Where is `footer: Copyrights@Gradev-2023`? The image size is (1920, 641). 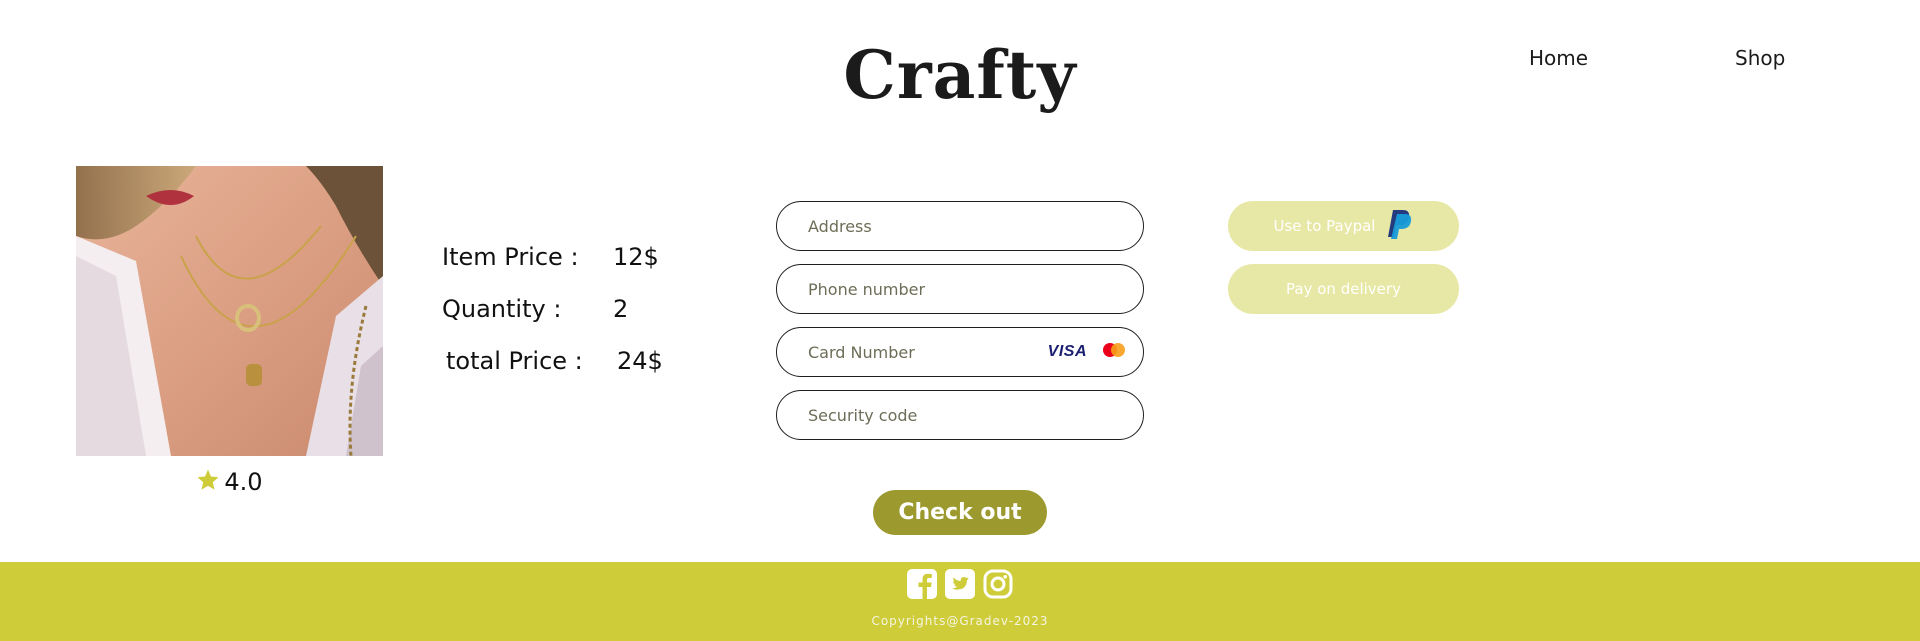
footer: Copyrights@Gradev-2023 is located at coordinates (960, 601).